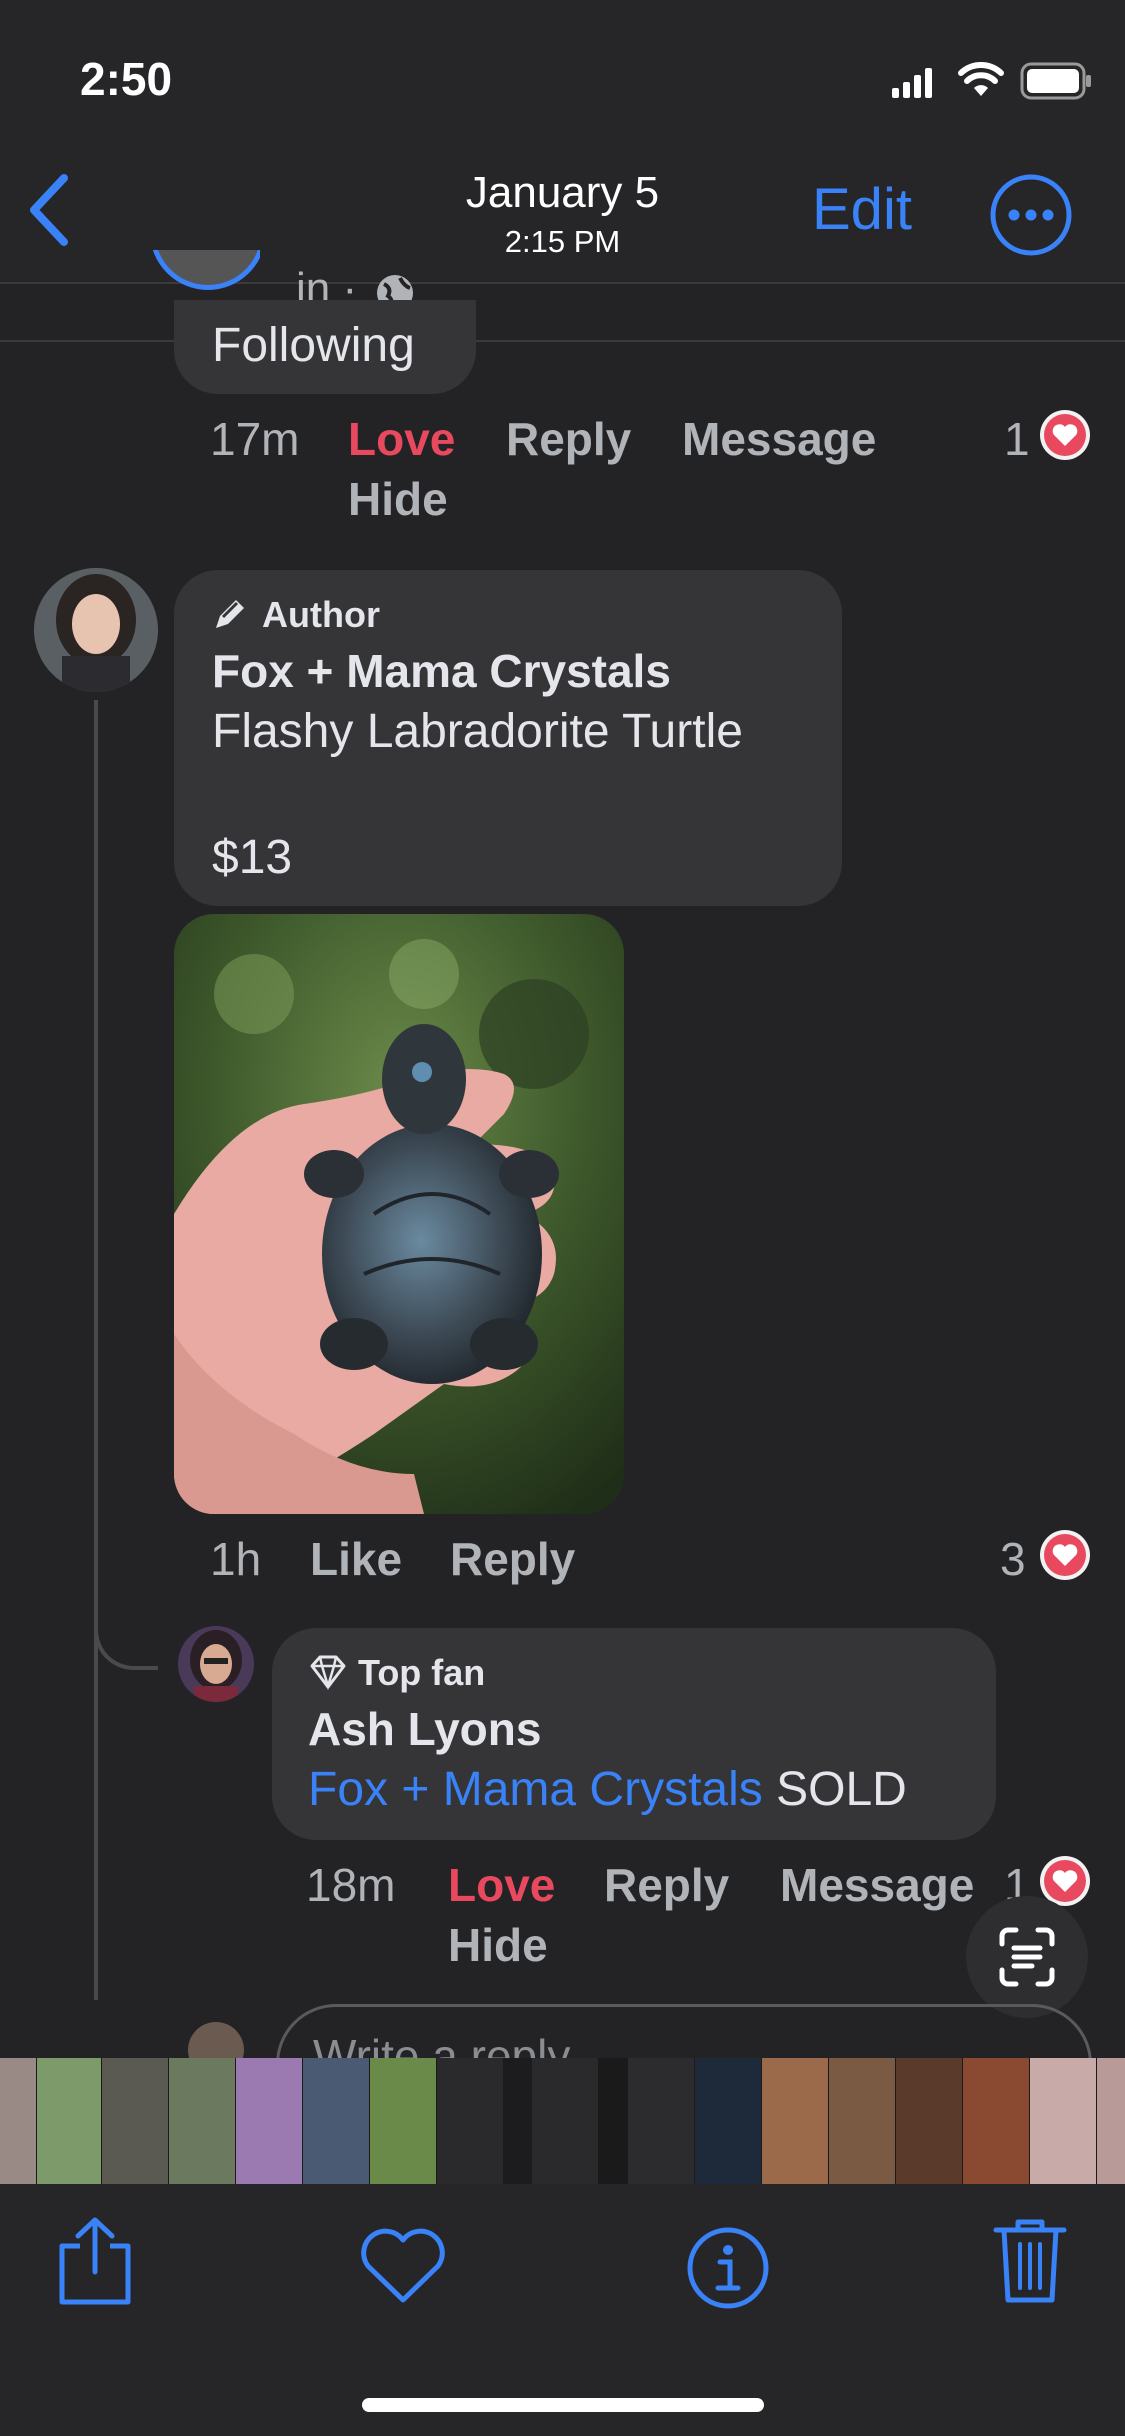  Describe the element at coordinates (477, 731) in the screenshot. I see `author-comment-line1: Flashy Labradorite Turtle` at that location.